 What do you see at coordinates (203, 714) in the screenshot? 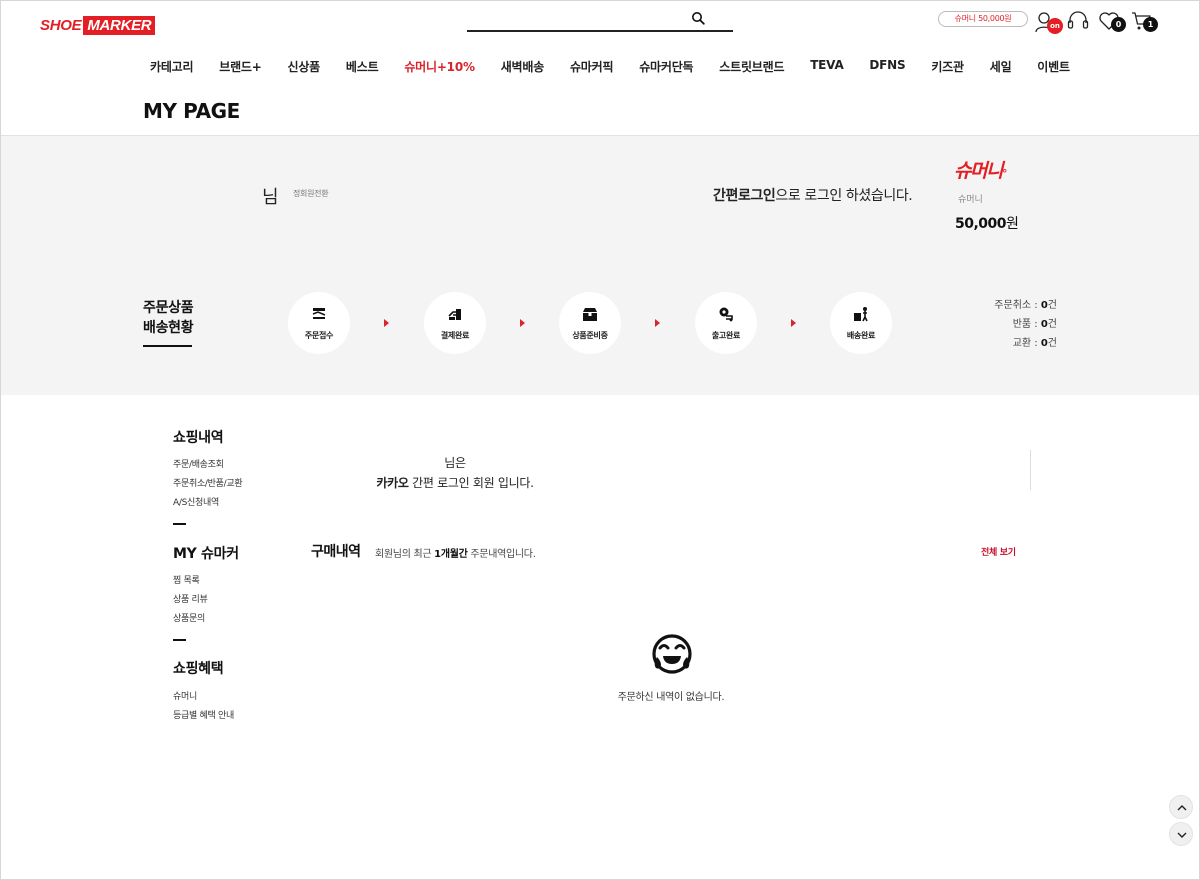
I see `side-link-grade-benefits: 등급별 혜택 안내` at bounding box center [203, 714].